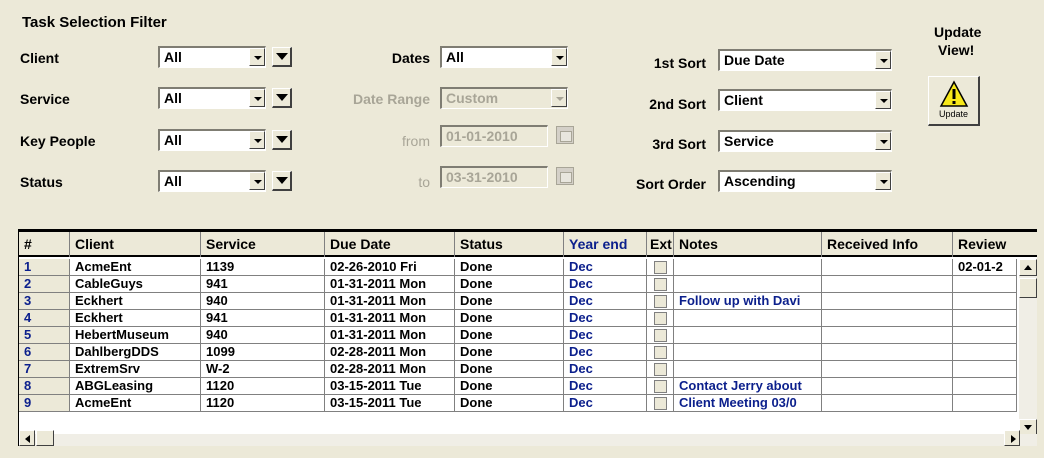 This screenshot has height=458, width=1044. Describe the element at coordinates (212, 140) in the screenshot. I see `key-people-select: All` at that location.